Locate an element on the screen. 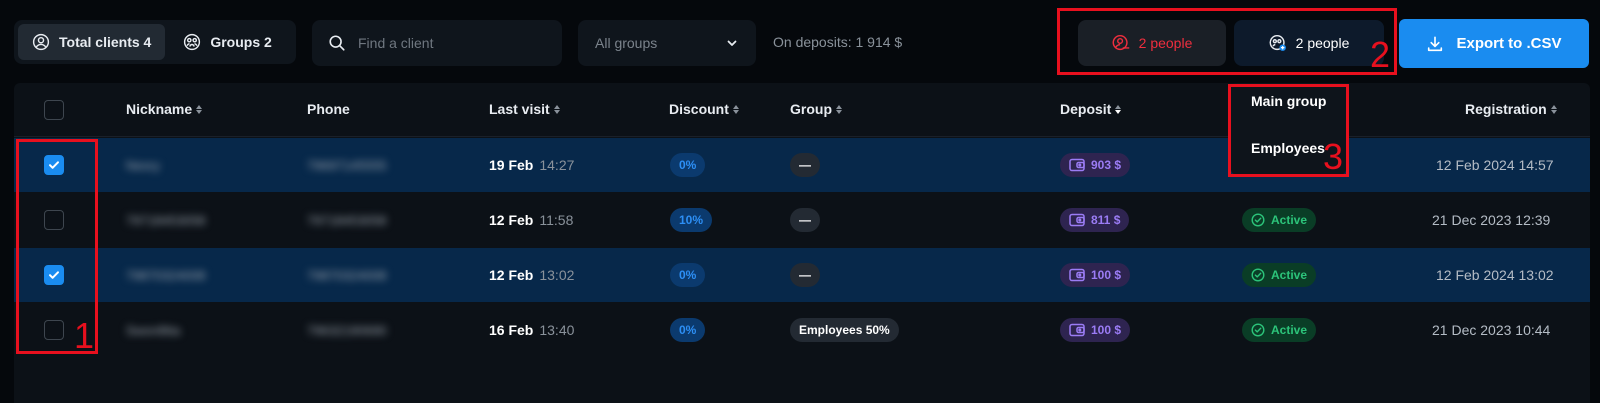  deposit-cell: 100 $ is located at coordinates (1095, 275).